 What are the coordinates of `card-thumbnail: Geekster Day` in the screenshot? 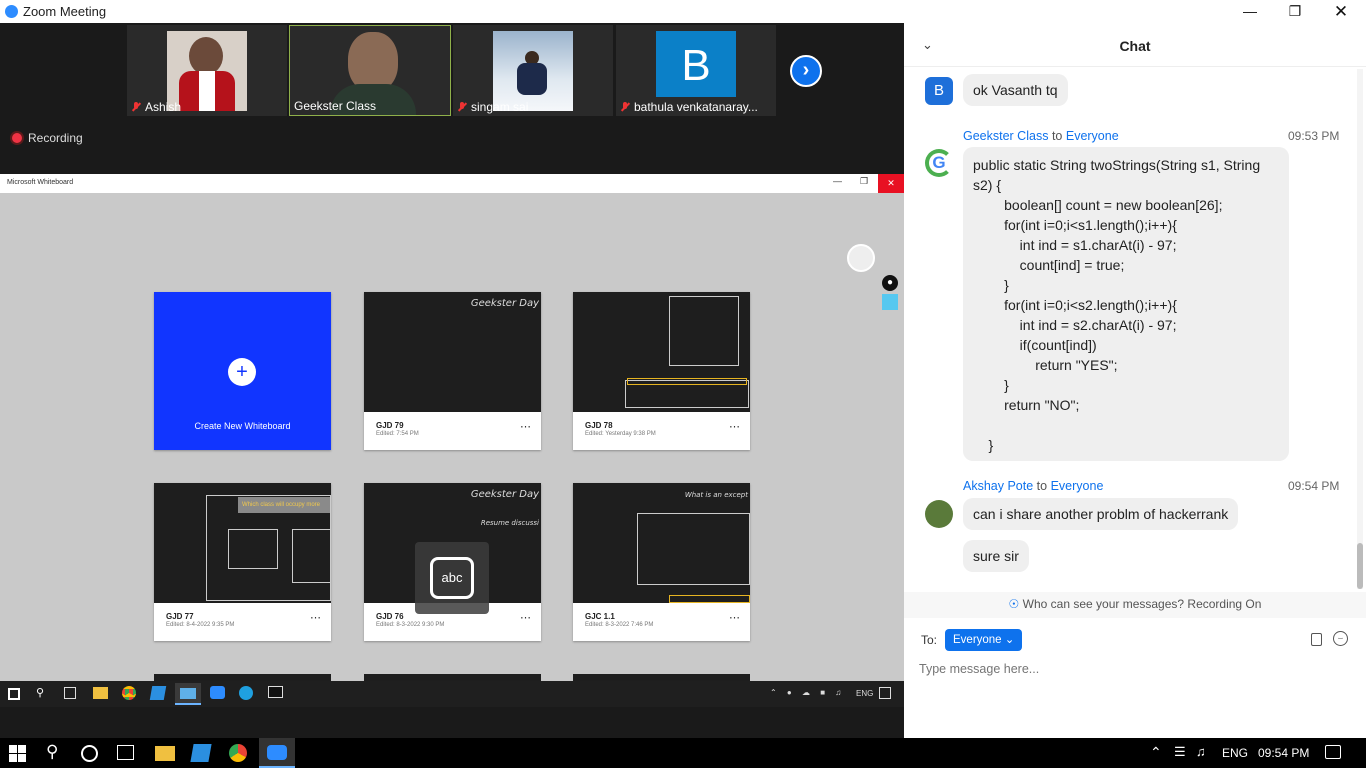 It's located at (452, 352).